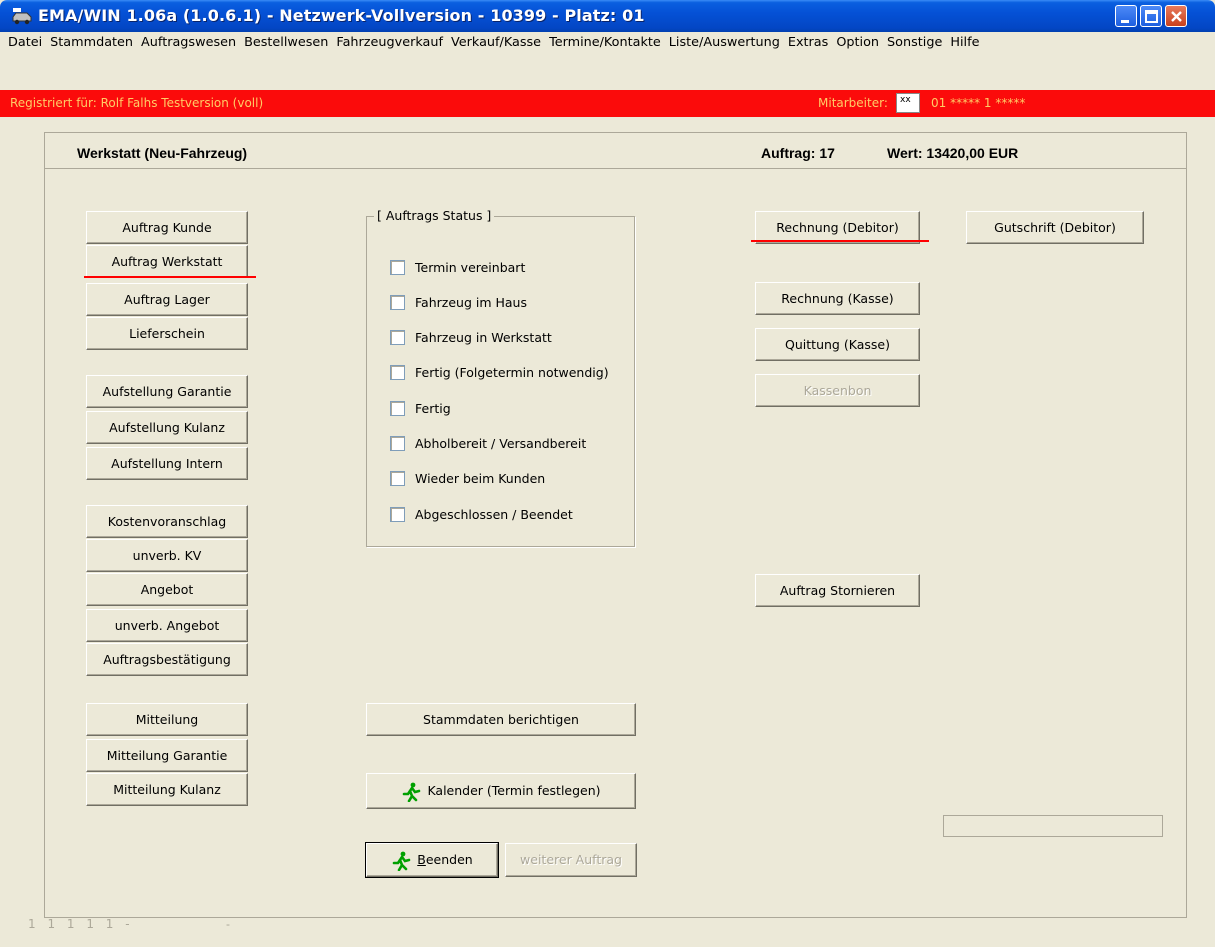 This screenshot has height=947, width=1215. I want to click on aufstellung-intern-button: Aufstellung Intern, so click(167, 463).